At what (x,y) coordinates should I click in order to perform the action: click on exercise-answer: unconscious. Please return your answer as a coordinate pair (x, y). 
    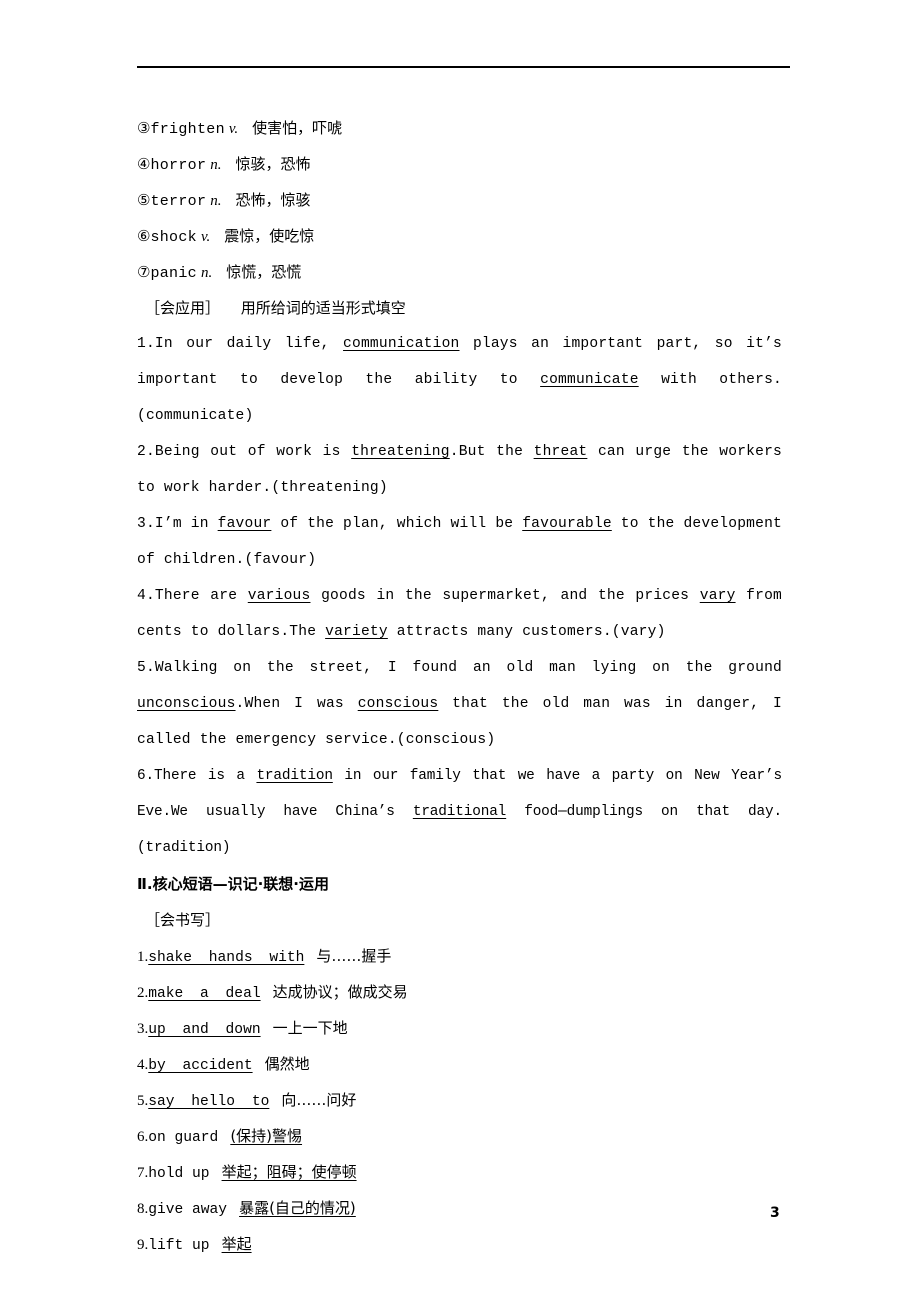
    Looking at the image, I should click on (186, 704).